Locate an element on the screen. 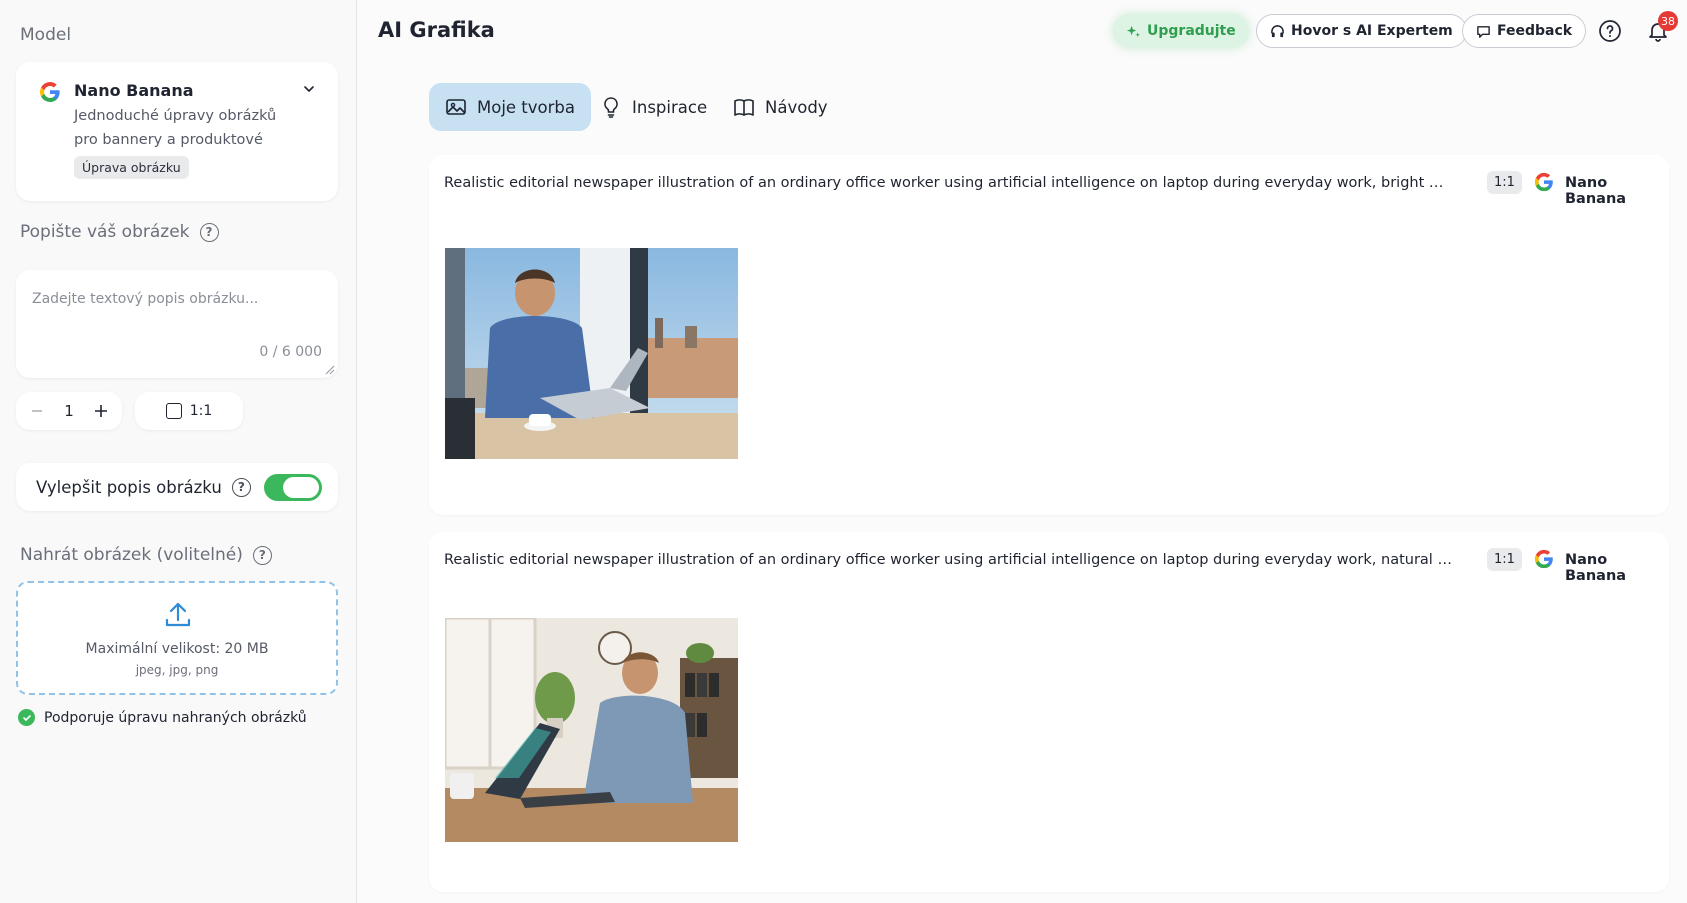  tab-my-creations: Moje tvorba is located at coordinates (510, 107).